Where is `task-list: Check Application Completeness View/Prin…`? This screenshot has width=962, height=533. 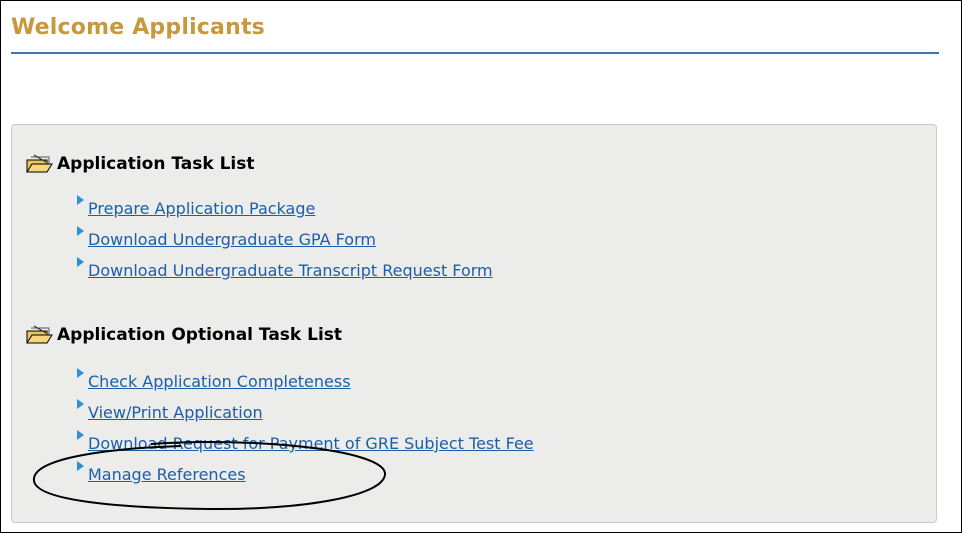 task-list: Check Application Completeness View/Prin… is located at coordinates (279, 428).